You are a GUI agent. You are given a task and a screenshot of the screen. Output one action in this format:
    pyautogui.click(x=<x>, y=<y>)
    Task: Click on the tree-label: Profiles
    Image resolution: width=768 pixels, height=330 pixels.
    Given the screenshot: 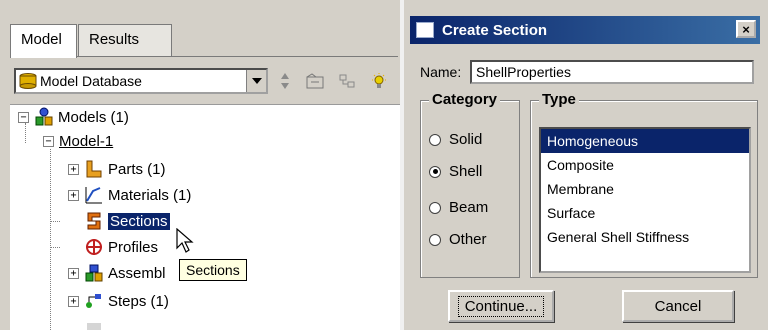 What is the action you would take?
    pyautogui.click(x=133, y=247)
    